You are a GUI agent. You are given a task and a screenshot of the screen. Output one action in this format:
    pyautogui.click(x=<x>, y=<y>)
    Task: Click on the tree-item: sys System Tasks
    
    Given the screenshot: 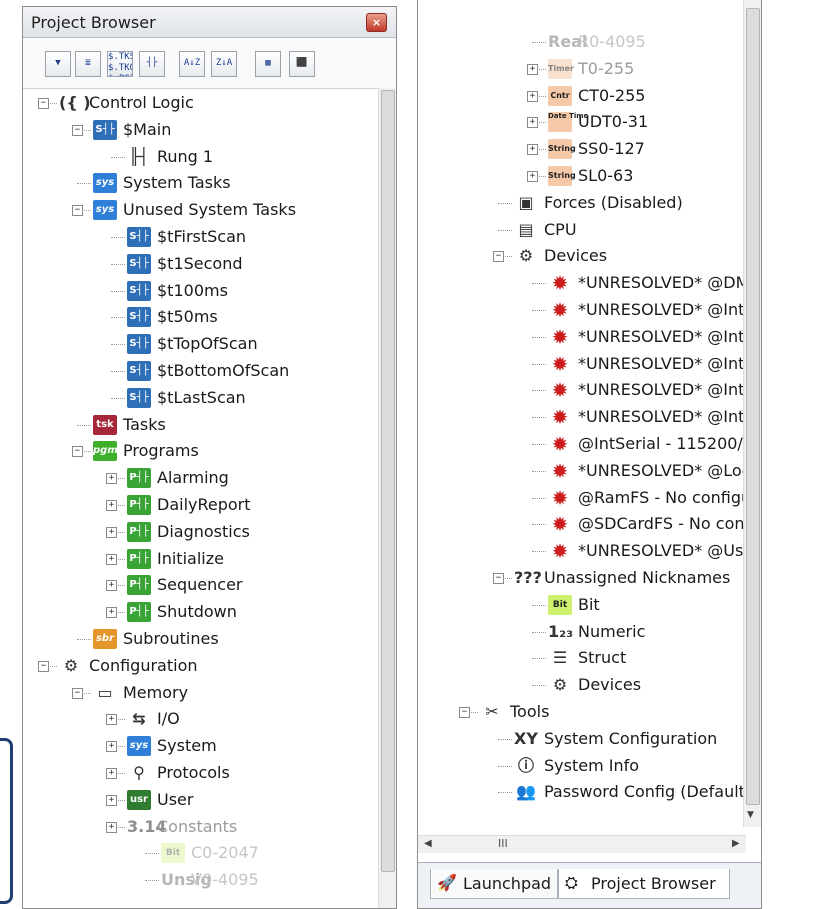 What is the action you would take?
    pyautogui.click(x=203, y=183)
    